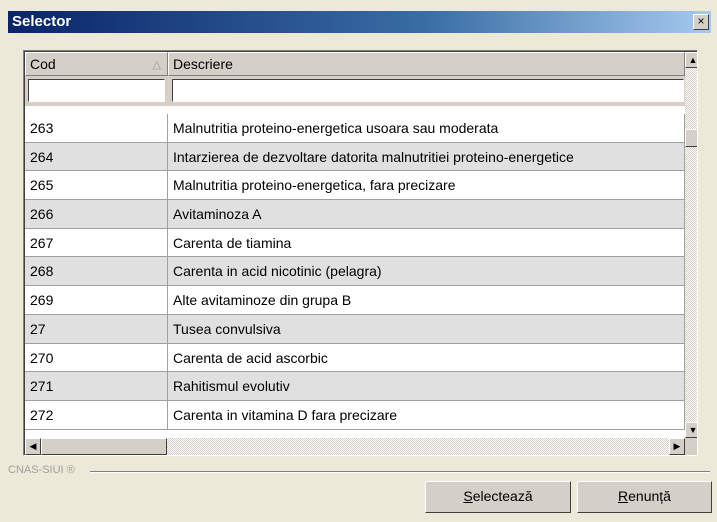  What do you see at coordinates (96, 64) in the screenshot?
I see `column-header-cod: Cod △` at bounding box center [96, 64].